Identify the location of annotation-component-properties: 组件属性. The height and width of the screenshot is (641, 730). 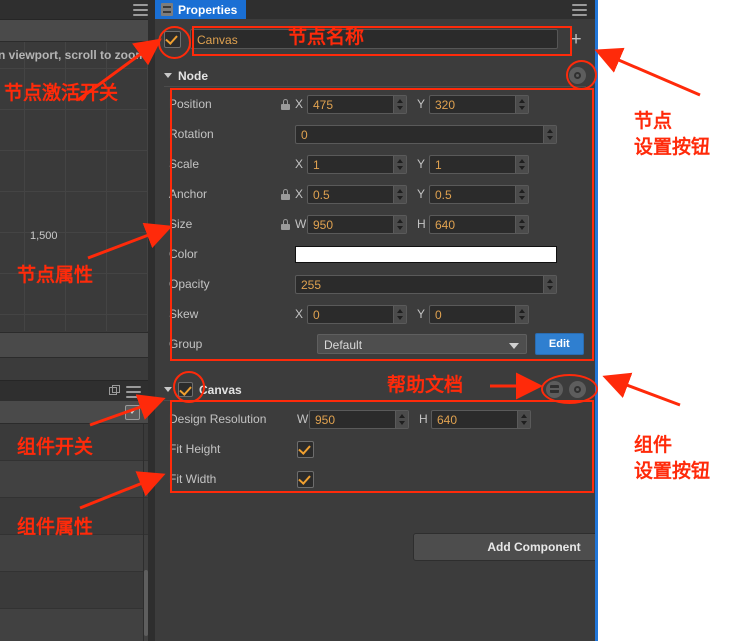
(55, 527).